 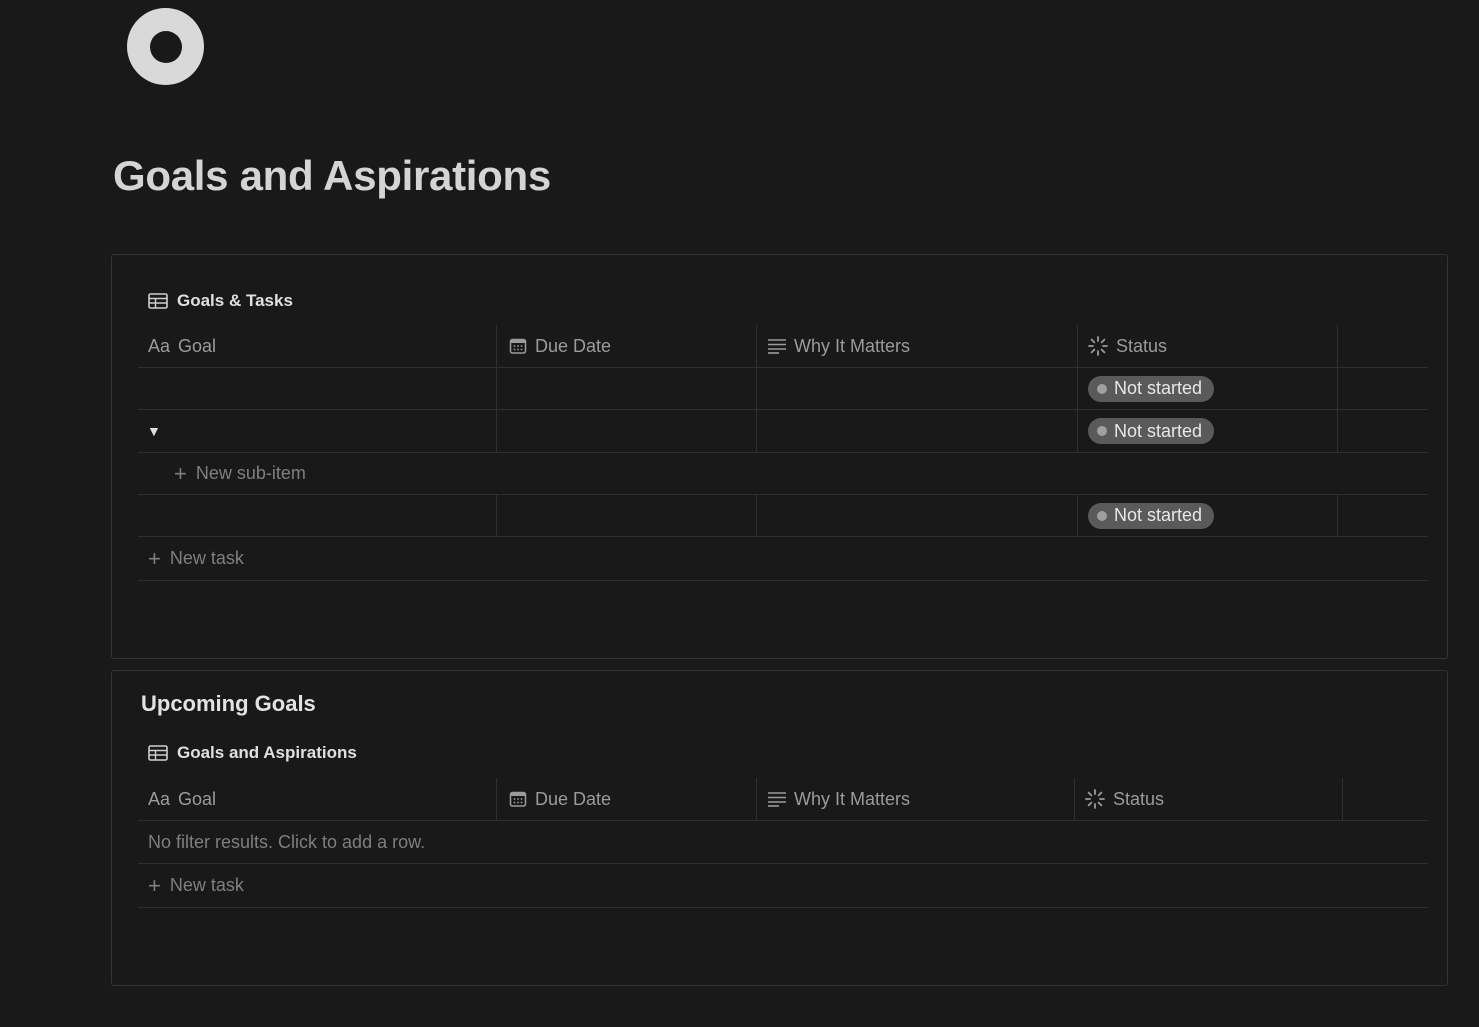 What do you see at coordinates (154, 431) in the screenshot?
I see `expand-toggle-icon: ▼` at bounding box center [154, 431].